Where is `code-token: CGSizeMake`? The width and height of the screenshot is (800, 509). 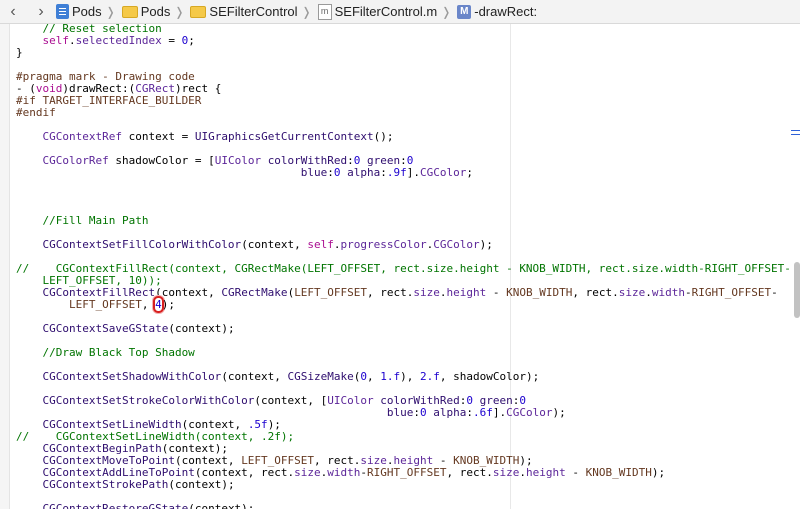 code-token: CGSizeMake is located at coordinates (320, 376).